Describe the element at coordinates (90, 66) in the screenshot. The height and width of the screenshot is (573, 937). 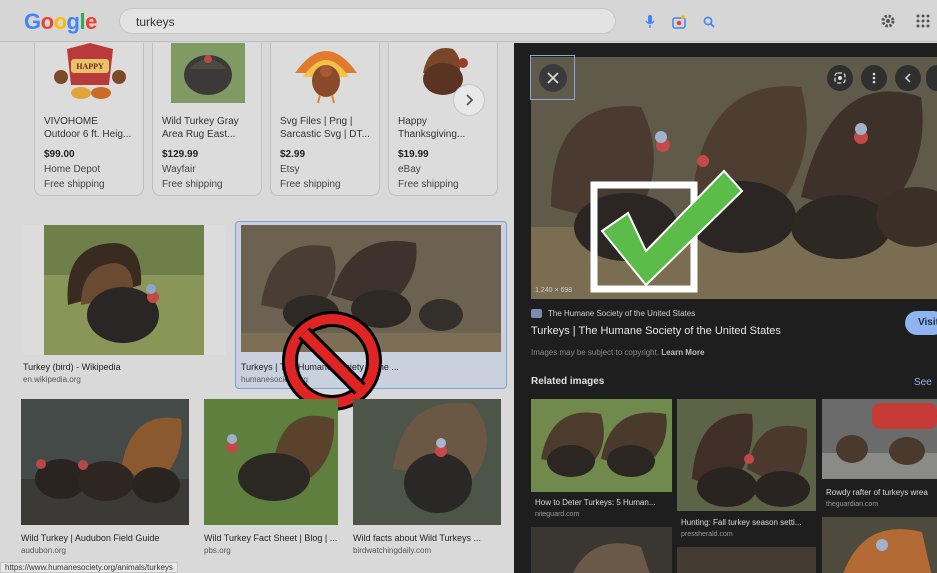
I see `svg-text: HAPPY` at that location.